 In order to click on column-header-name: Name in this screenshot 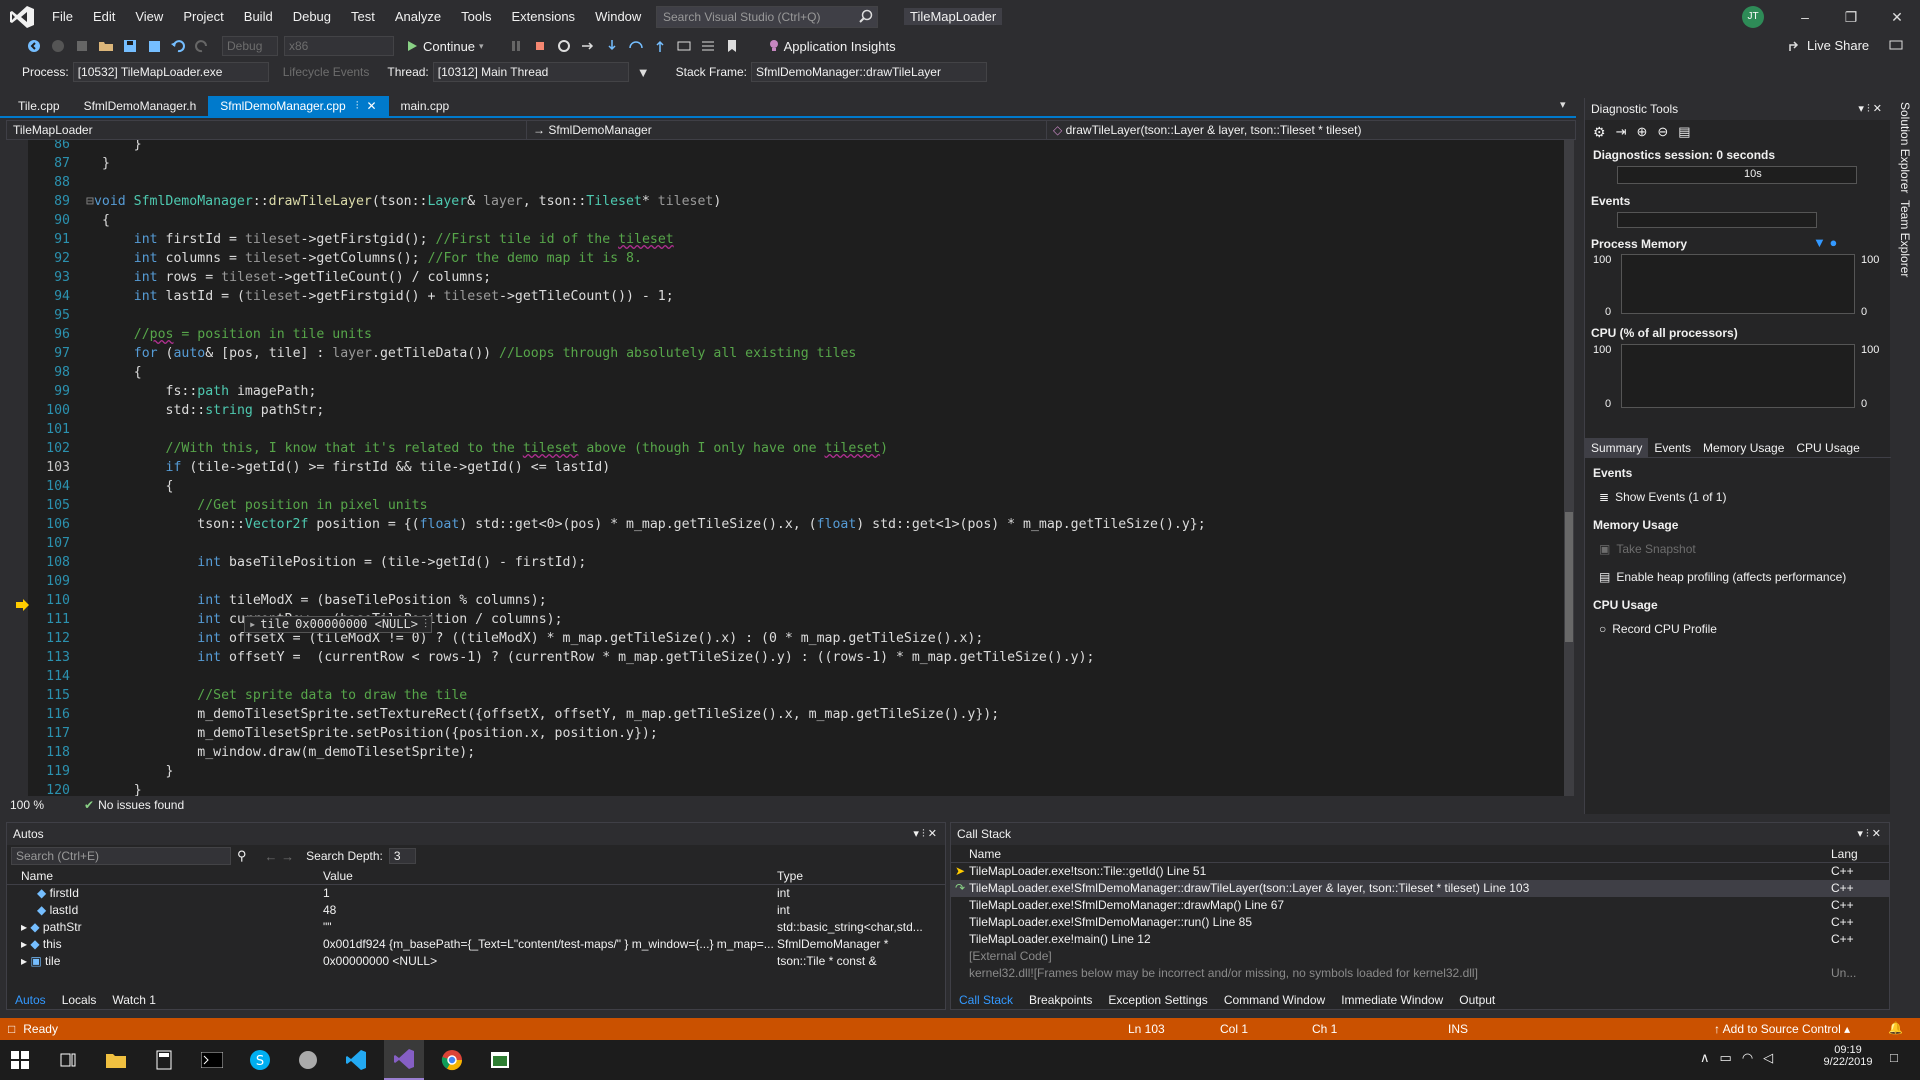, I will do `click(163, 876)`.